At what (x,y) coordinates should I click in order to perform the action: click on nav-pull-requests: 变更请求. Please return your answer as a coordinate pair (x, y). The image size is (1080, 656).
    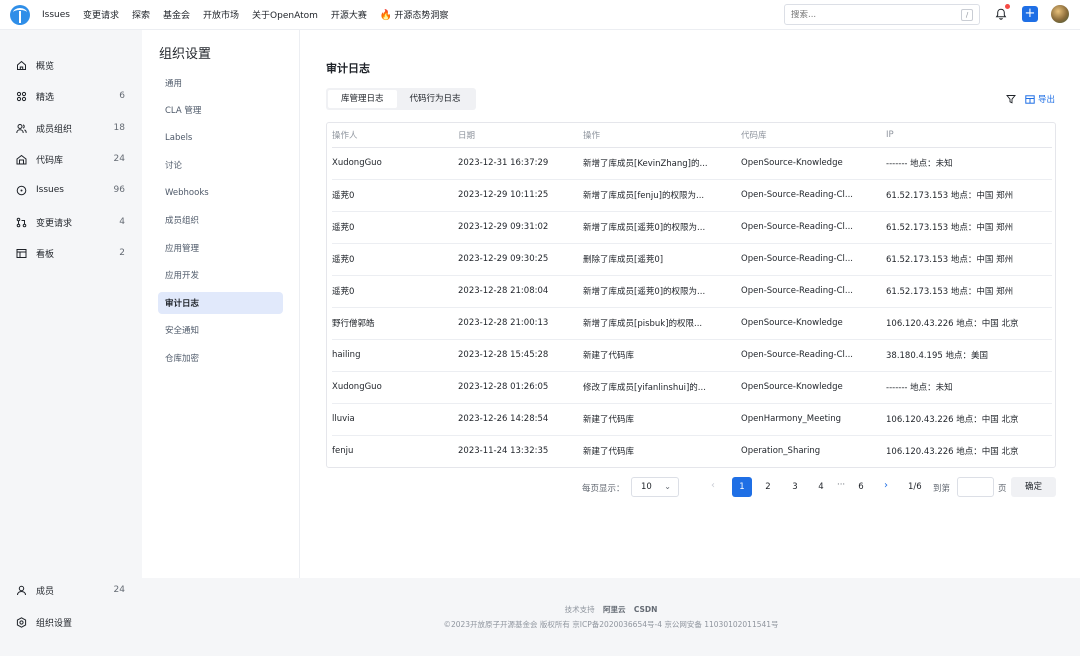
    Looking at the image, I should click on (101, 14).